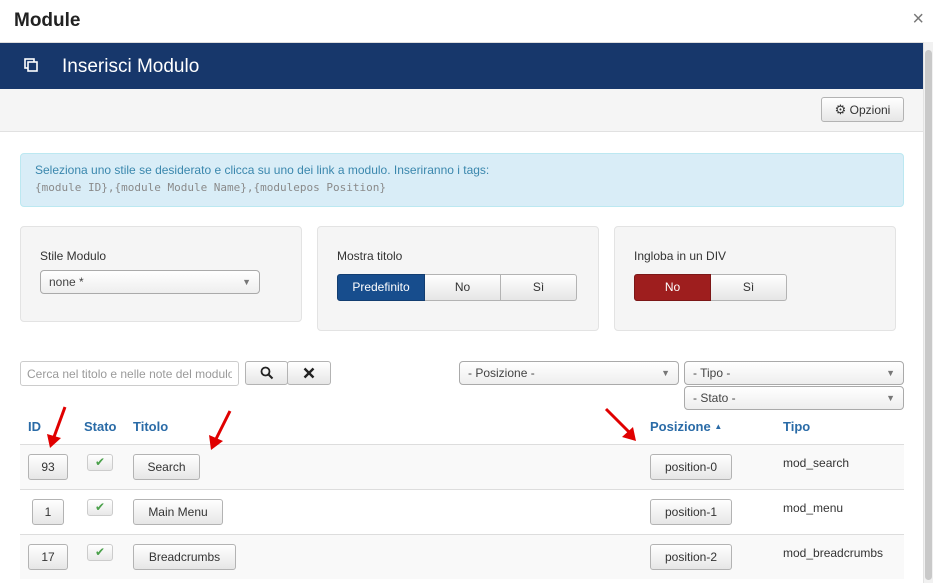  Describe the element at coordinates (34, 426) in the screenshot. I see `column-header-id: ID` at that location.